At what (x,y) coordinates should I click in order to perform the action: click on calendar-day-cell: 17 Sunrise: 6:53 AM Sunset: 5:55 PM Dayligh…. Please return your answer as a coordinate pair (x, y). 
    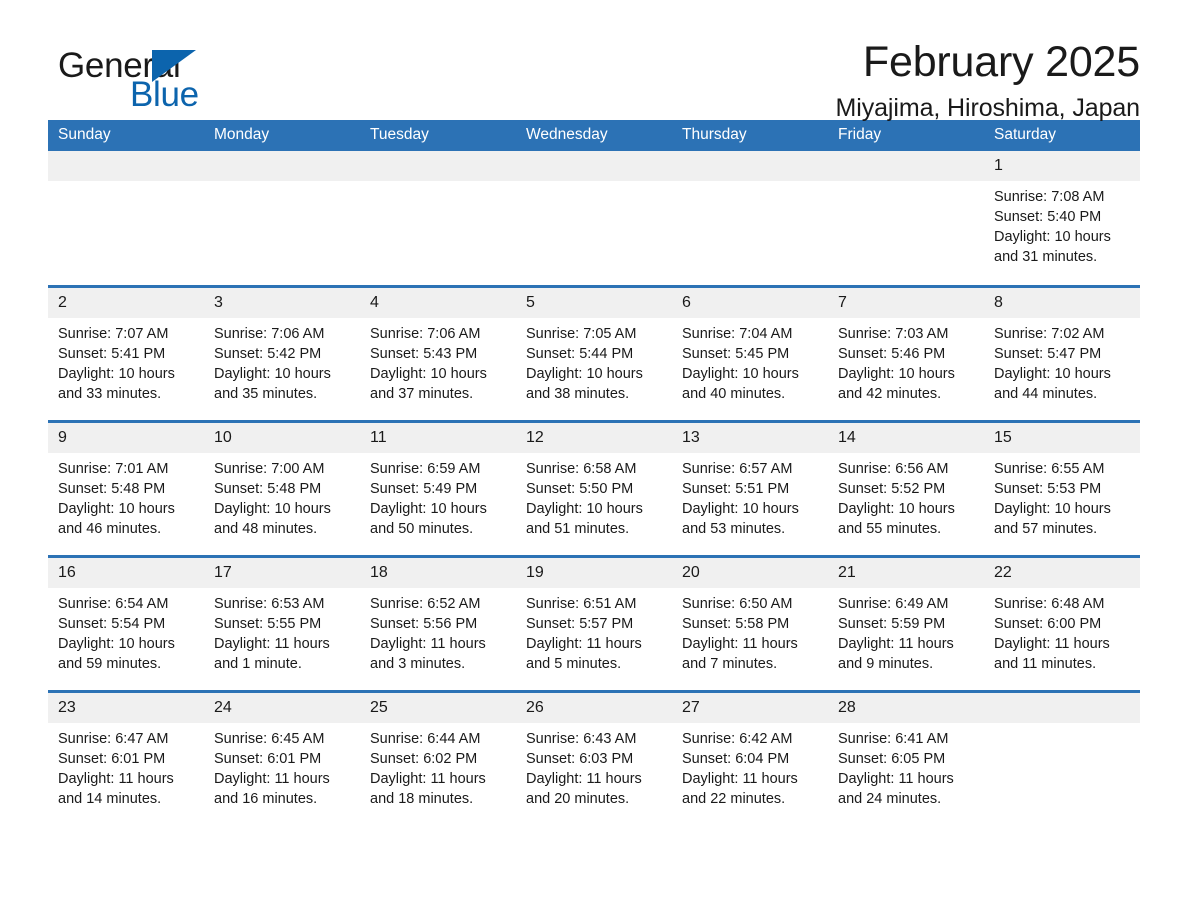
    Looking at the image, I should click on (282, 622).